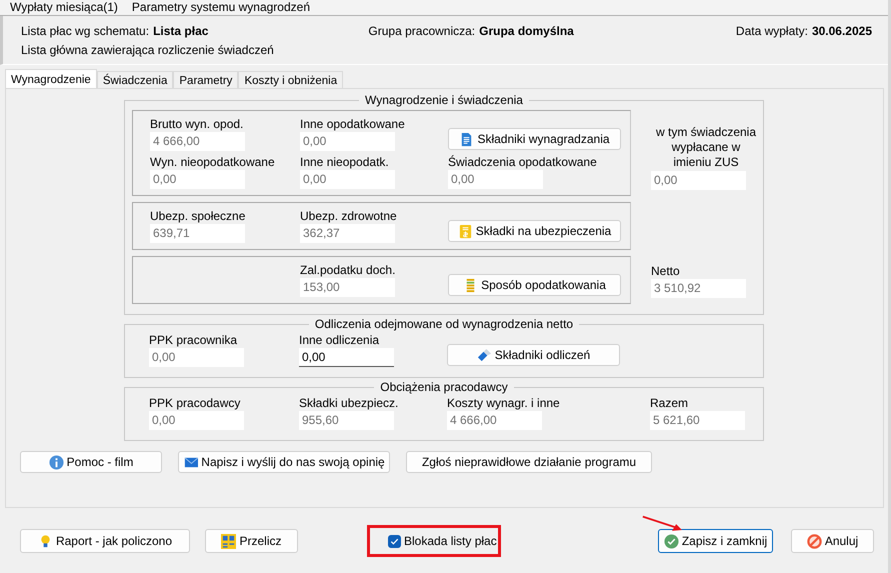 The width and height of the screenshot is (891, 573). What do you see at coordinates (105, 541) in the screenshot?
I see `report-button: Raport - jak policzono` at bounding box center [105, 541].